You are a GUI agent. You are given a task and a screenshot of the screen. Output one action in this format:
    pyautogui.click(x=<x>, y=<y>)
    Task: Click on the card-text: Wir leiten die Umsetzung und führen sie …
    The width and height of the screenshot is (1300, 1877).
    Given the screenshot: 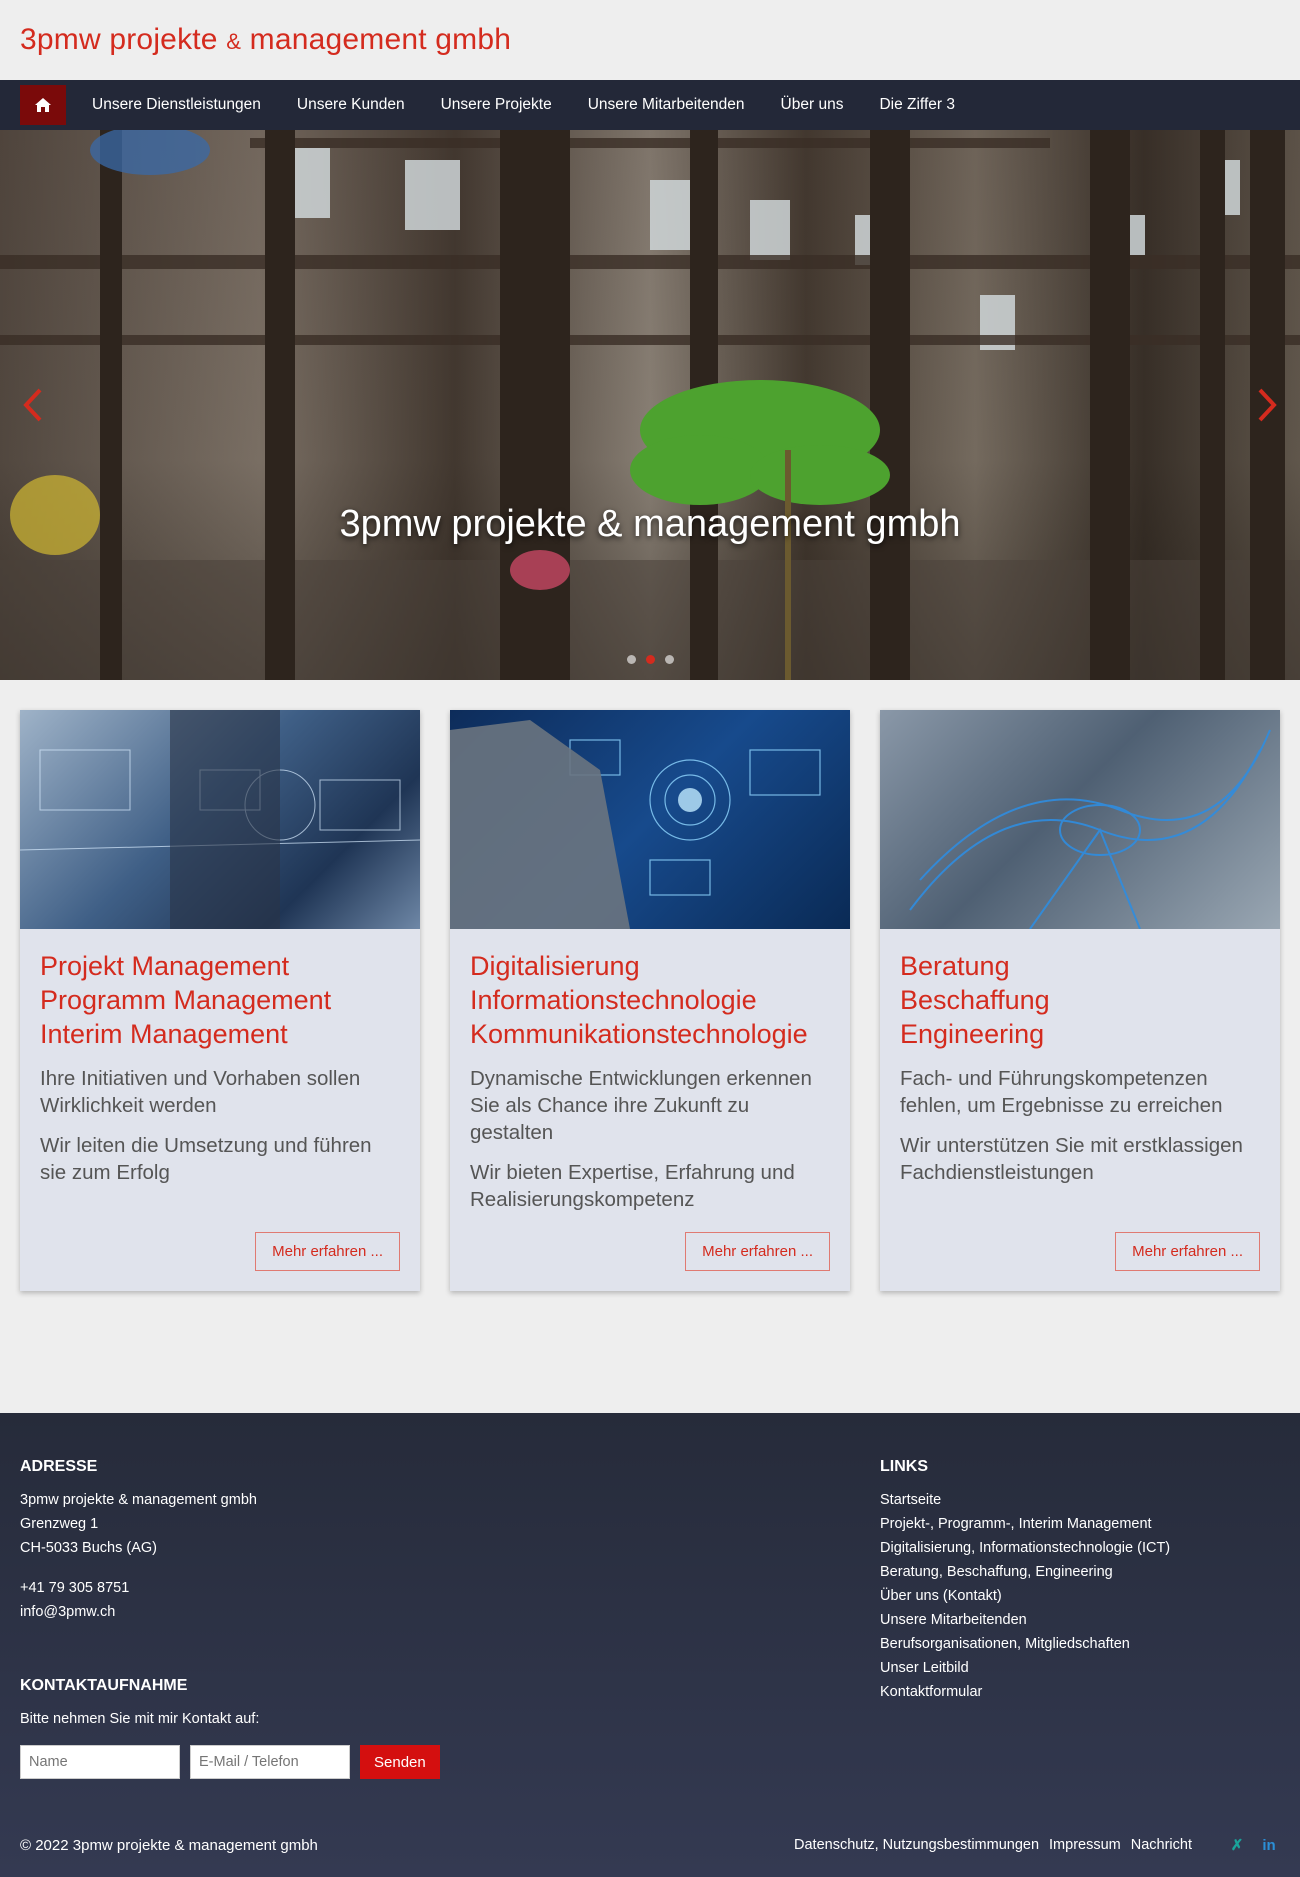 What is the action you would take?
    pyautogui.click(x=206, y=1159)
    